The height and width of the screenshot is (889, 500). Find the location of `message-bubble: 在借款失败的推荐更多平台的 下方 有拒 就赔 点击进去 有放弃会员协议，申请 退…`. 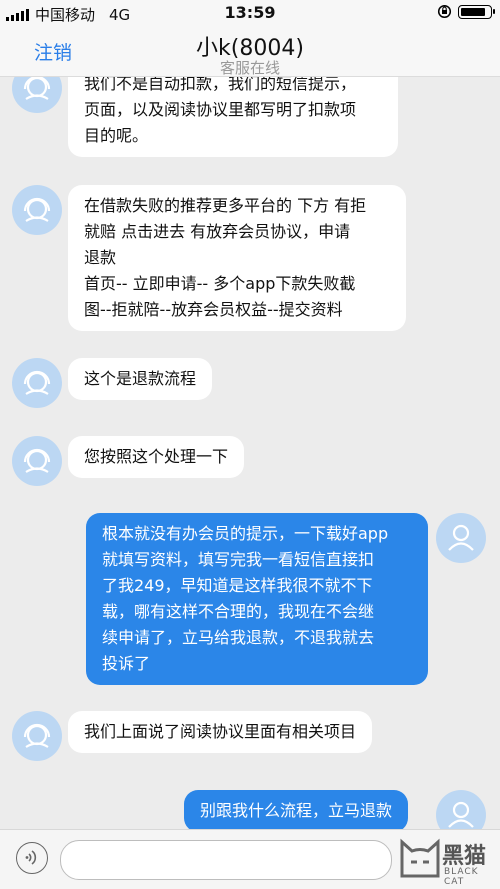

message-bubble: 在借款失败的推荐更多平台的 下方 有拒 就赔 点击进去 有放弃会员协议，申请 退… is located at coordinates (237, 258).